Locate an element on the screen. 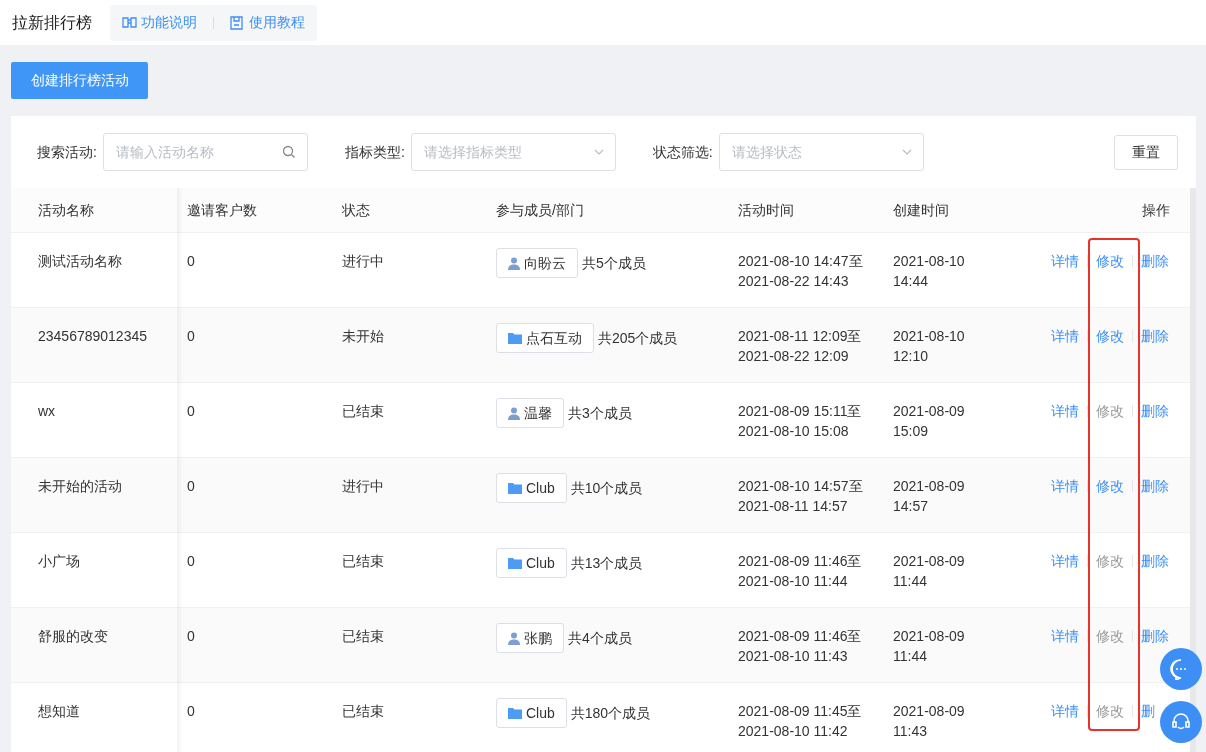  document-icon is located at coordinates (236, 22).